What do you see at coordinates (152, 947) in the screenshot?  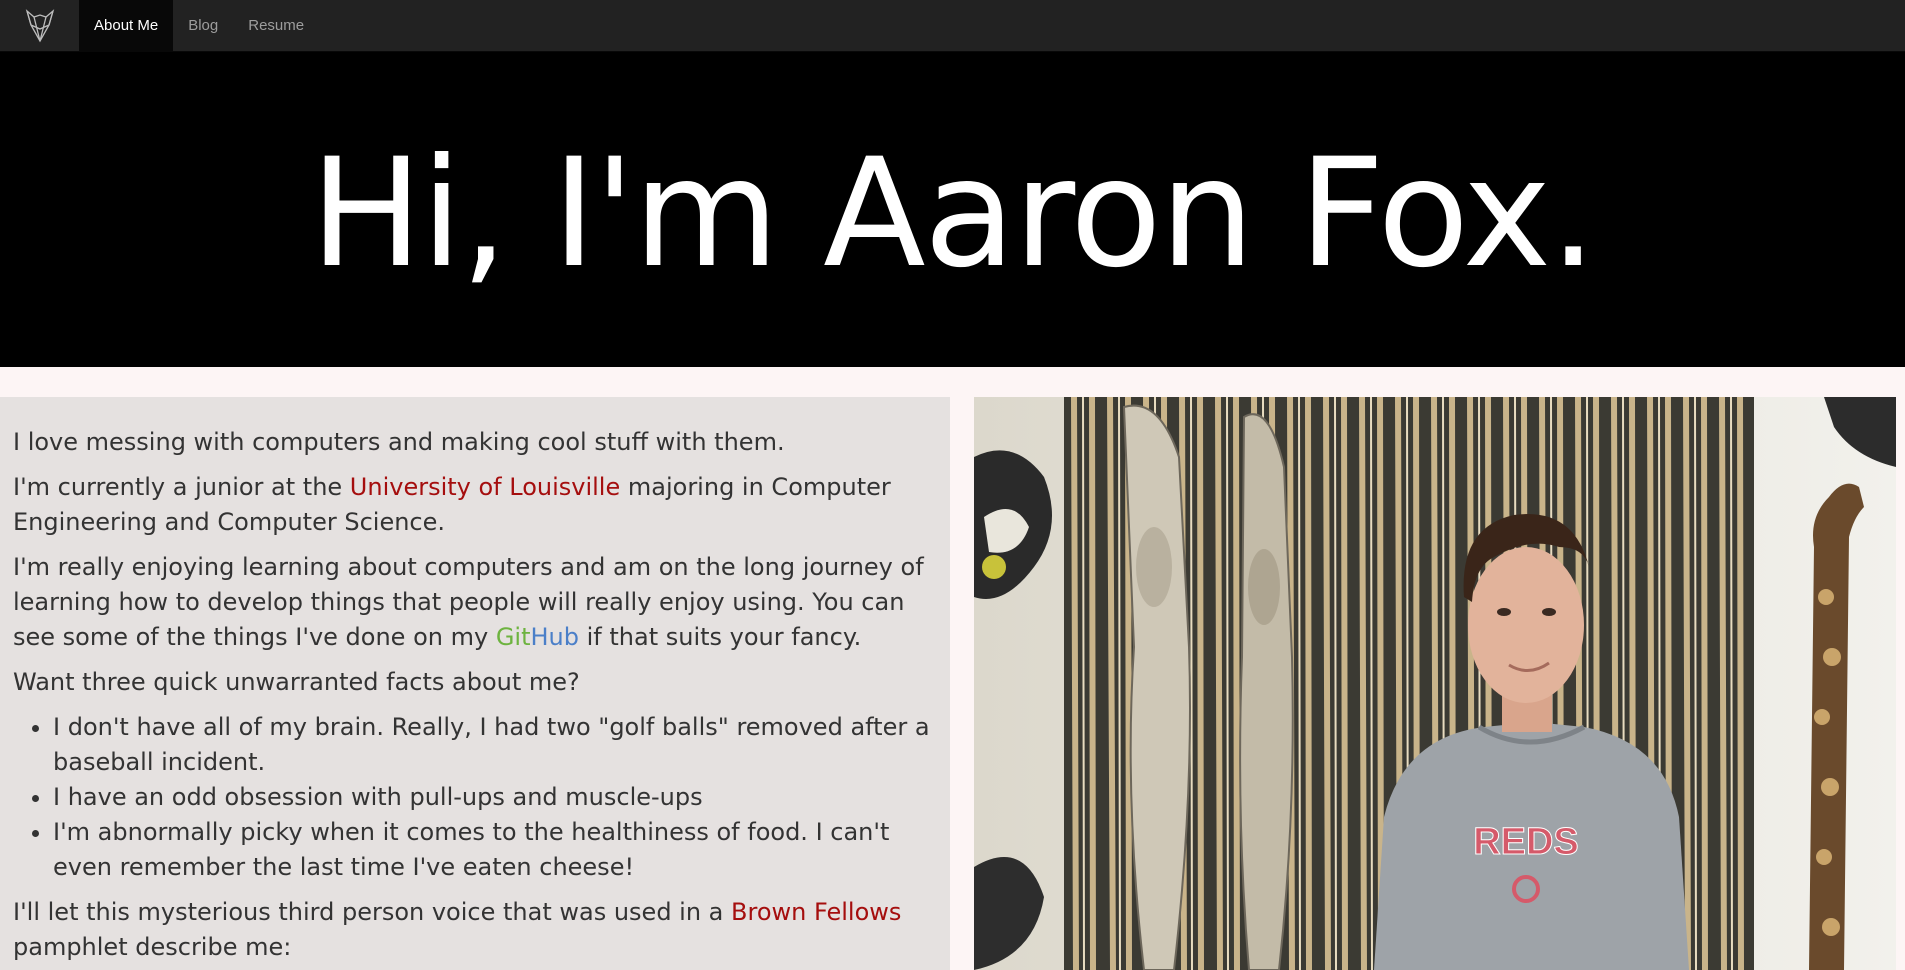 I see `text: pamphlet describe me:` at bounding box center [152, 947].